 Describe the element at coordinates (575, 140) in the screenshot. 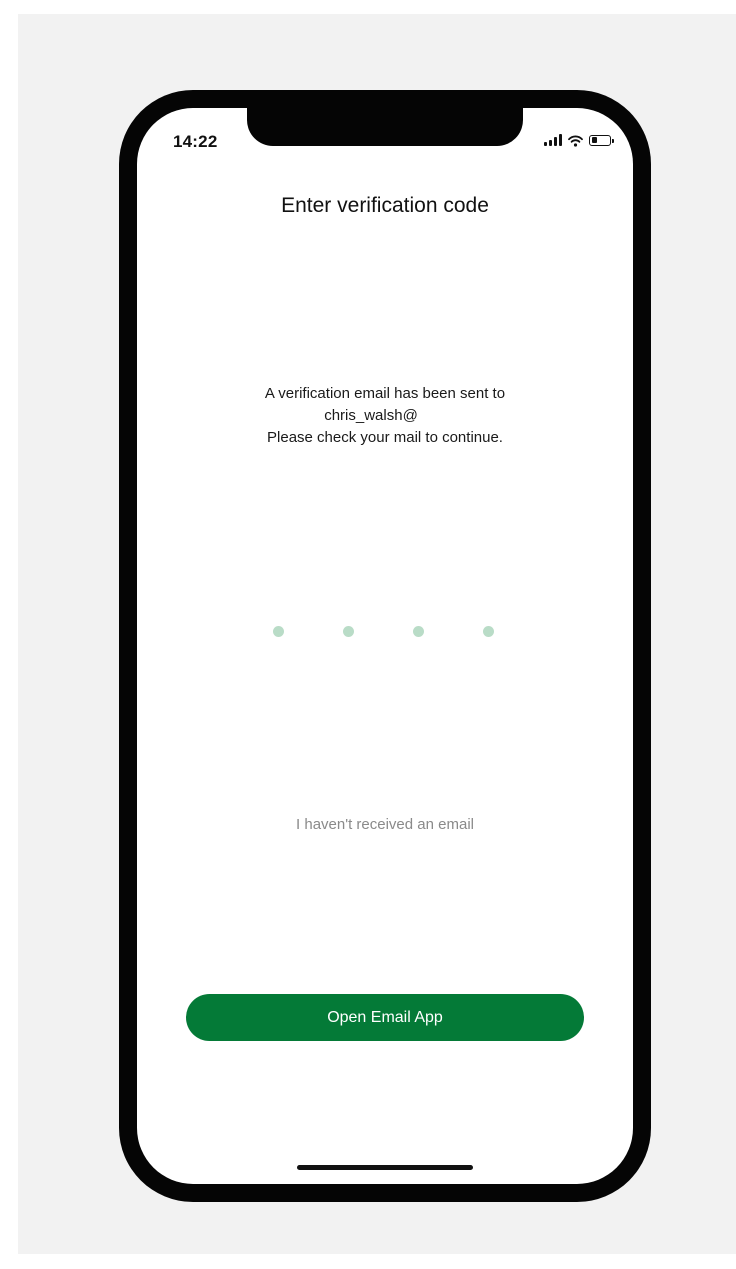

I see `wifi-icon` at that location.